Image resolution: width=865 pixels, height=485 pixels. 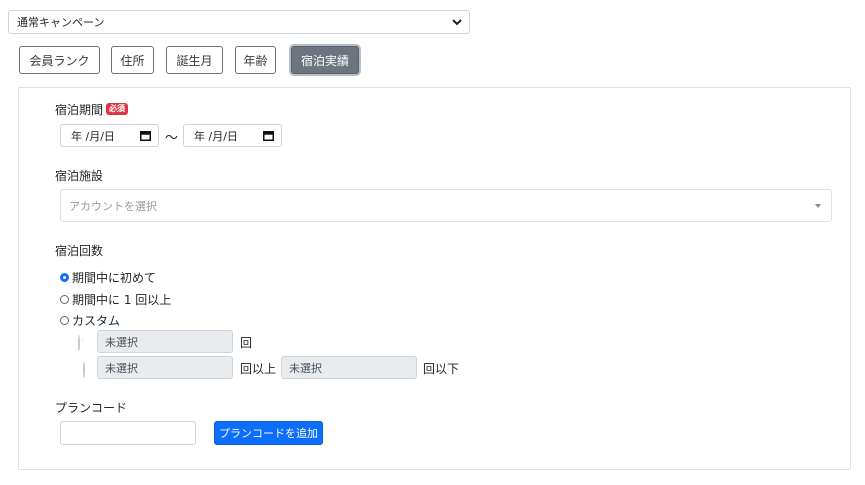 What do you see at coordinates (108, 277) in the screenshot?
I see `stay-count-option-first-time: 期間中に初めて` at bounding box center [108, 277].